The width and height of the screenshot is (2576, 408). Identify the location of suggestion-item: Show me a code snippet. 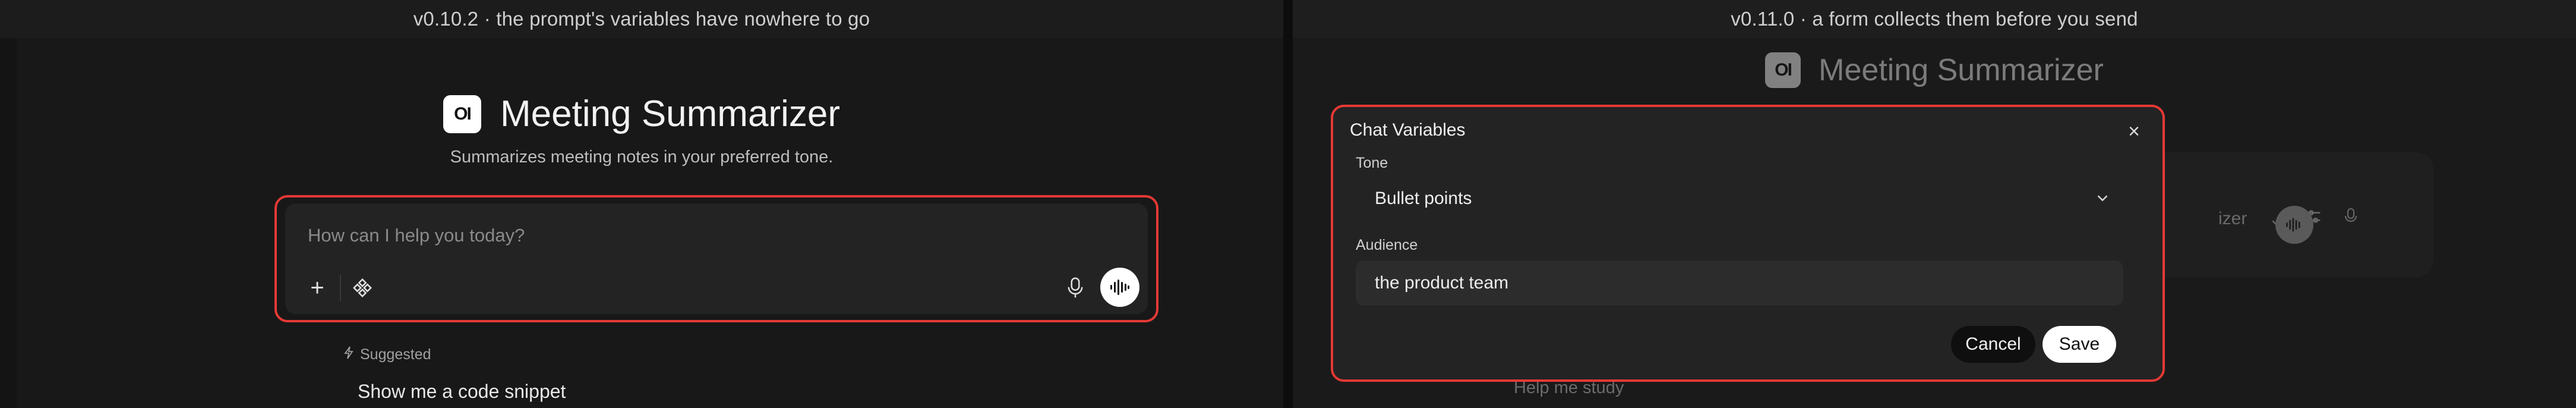
(462, 392).